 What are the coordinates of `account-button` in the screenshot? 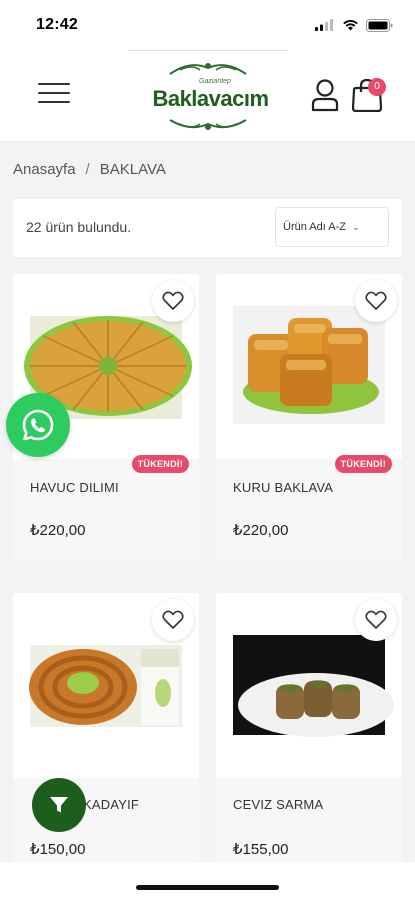 It's located at (325, 95).